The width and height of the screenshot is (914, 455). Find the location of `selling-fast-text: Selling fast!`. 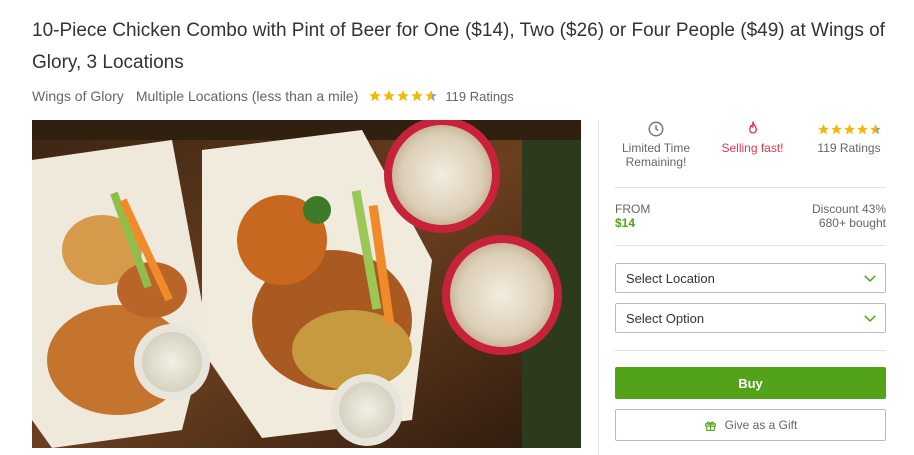

selling-fast-text: Selling fast! is located at coordinates (752, 148).